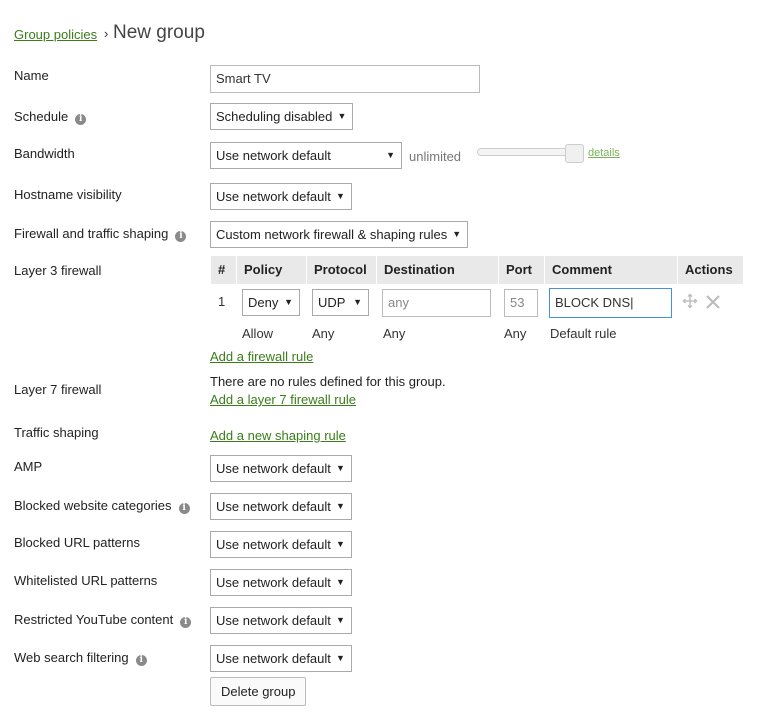  I want to click on delete-group-button: Delete group, so click(258, 691).